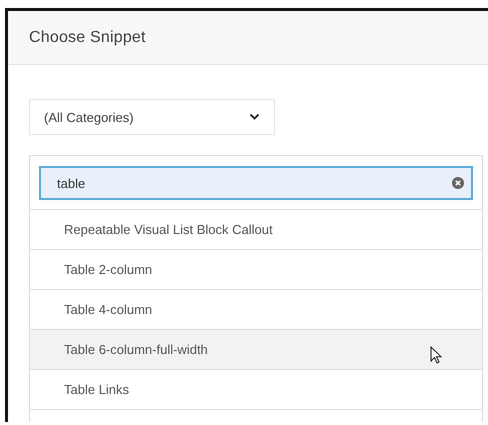  What do you see at coordinates (256, 183) in the screenshot?
I see `search-field: table` at bounding box center [256, 183].